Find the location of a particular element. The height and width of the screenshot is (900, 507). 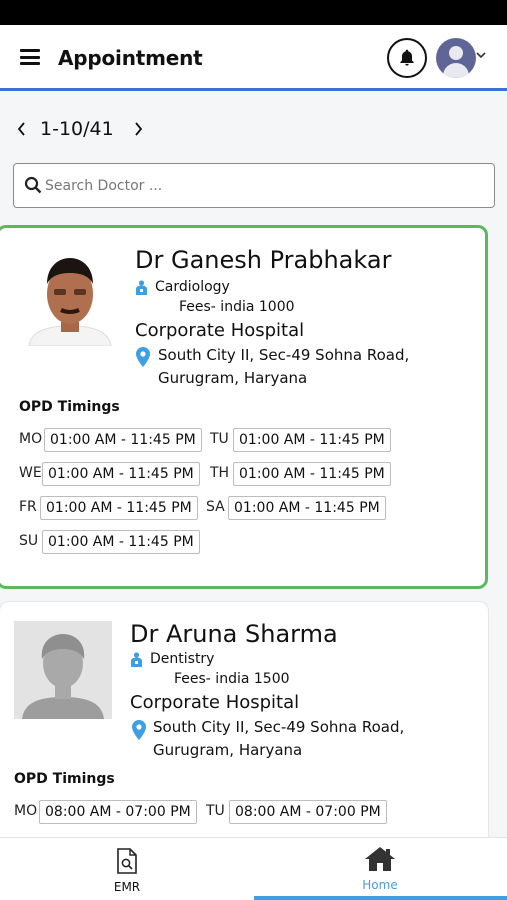

notification-button is located at coordinates (407, 58).